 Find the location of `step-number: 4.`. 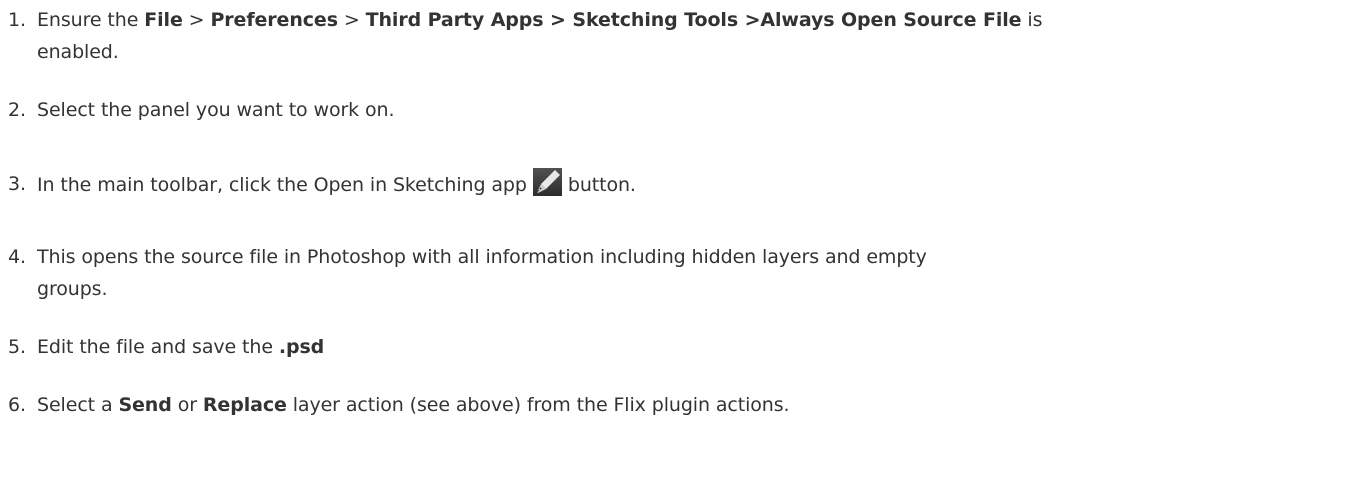

step-number: 4. is located at coordinates (17, 257).